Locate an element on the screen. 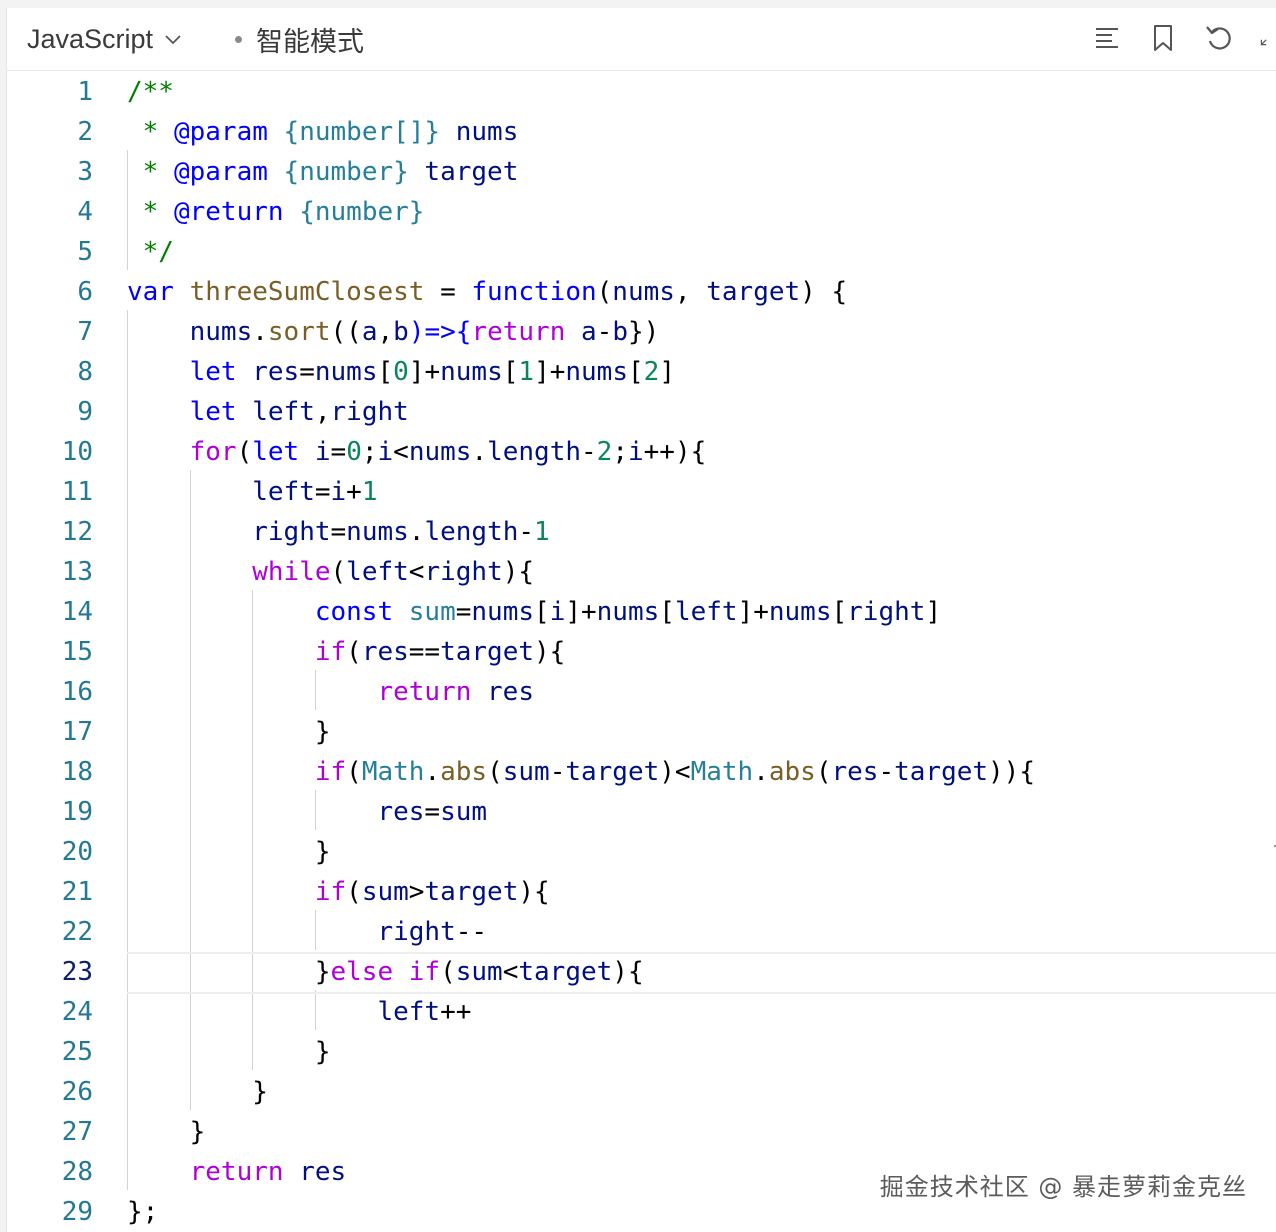  line-number: 28 is located at coordinates (77, 1172).